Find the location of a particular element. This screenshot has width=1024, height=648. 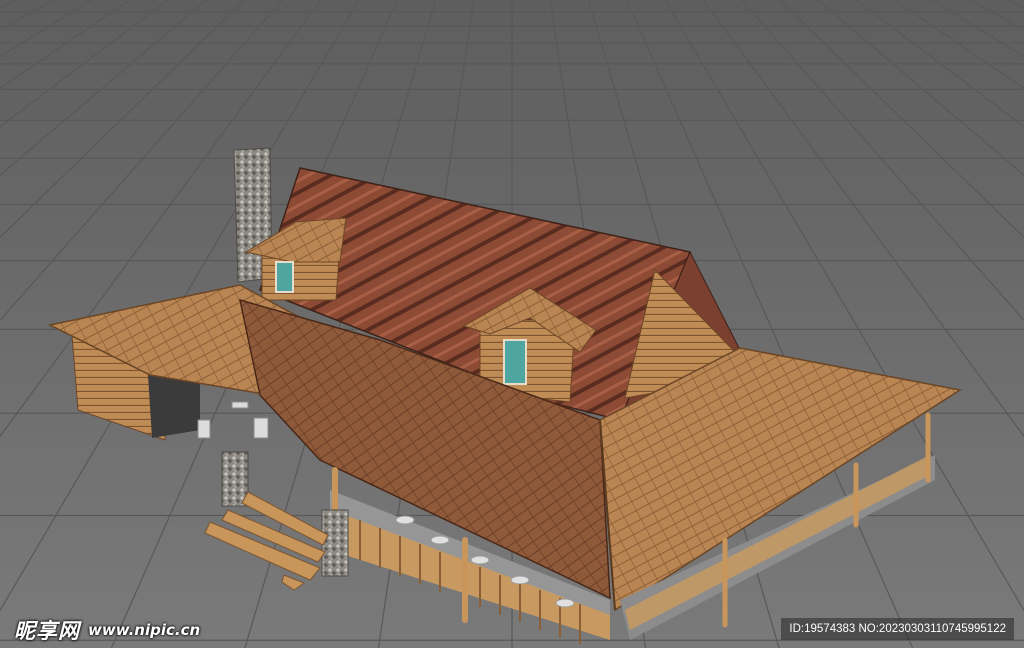

watermark-site-name: 昵享网 is located at coordinates (47, 631).